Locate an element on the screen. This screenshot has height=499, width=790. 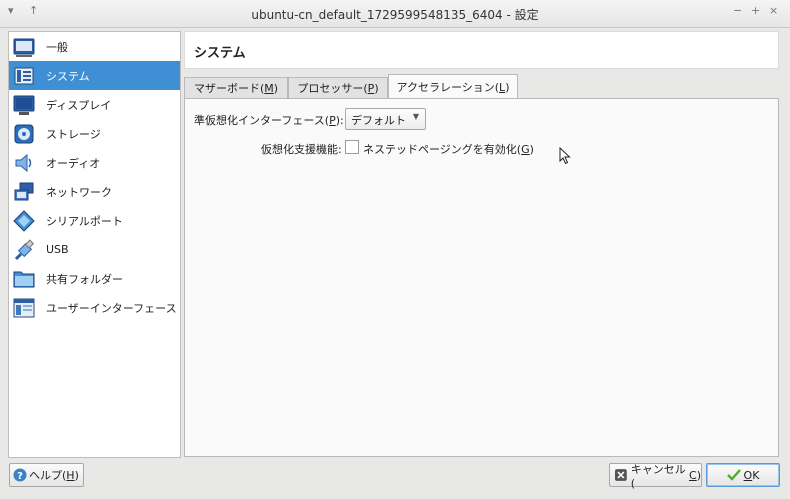
sidebar-item-network: ネットワーク is located at coordinates (94, 191).